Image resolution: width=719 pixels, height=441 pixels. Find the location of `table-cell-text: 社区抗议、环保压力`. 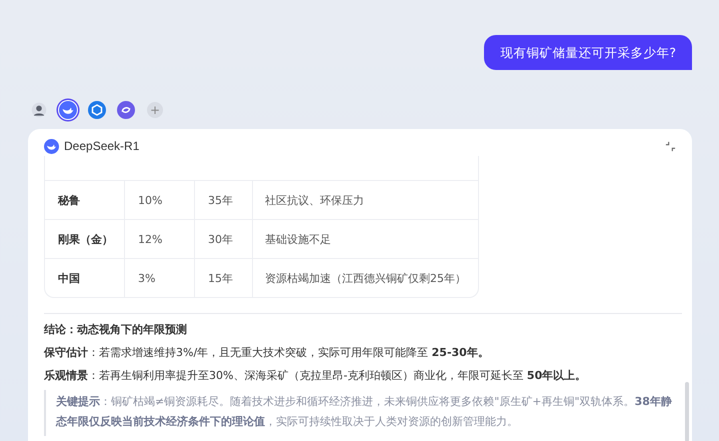

table-cell-text: 社区抗议、环保压力 is located at coordinates (314, 200).